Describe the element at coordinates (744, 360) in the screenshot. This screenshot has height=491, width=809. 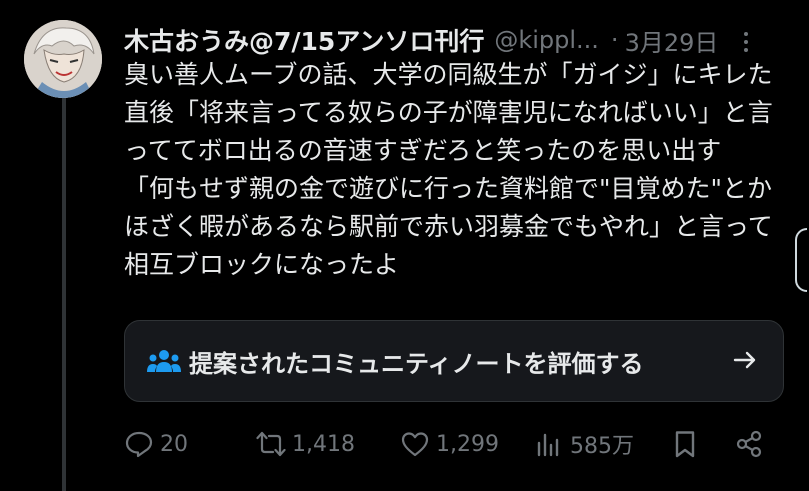
I see `arrow-right-icon` at that location.